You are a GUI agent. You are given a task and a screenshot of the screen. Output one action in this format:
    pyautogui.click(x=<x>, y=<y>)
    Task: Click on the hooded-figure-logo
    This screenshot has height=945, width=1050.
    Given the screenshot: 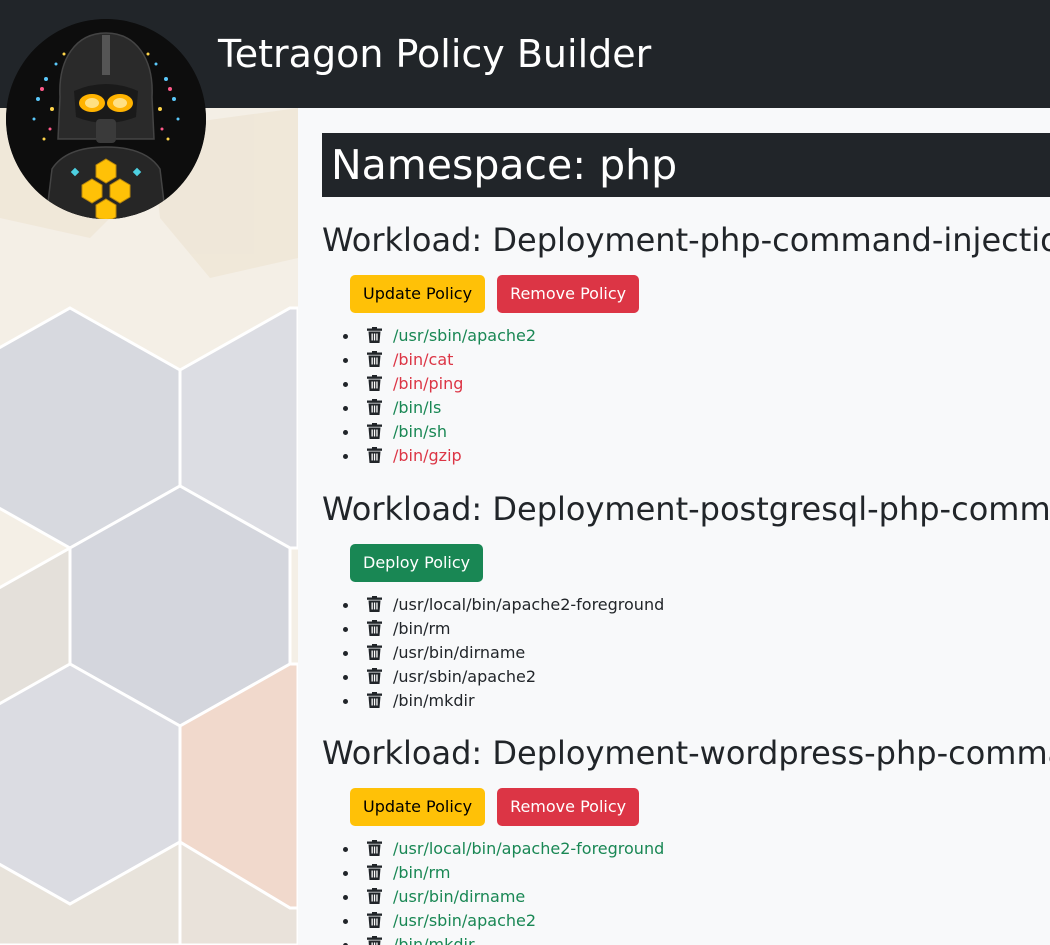 What is the action you would take?
    pyautogui.click(x=106, y=119)
    